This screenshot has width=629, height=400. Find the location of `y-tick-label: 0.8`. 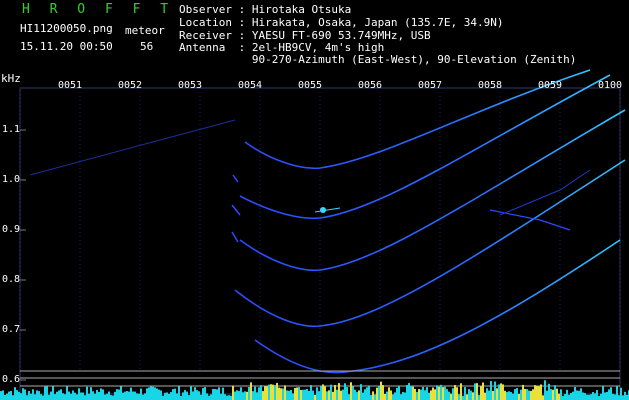

y-tick-label: 0.8 is located at coordinates (11, 279).